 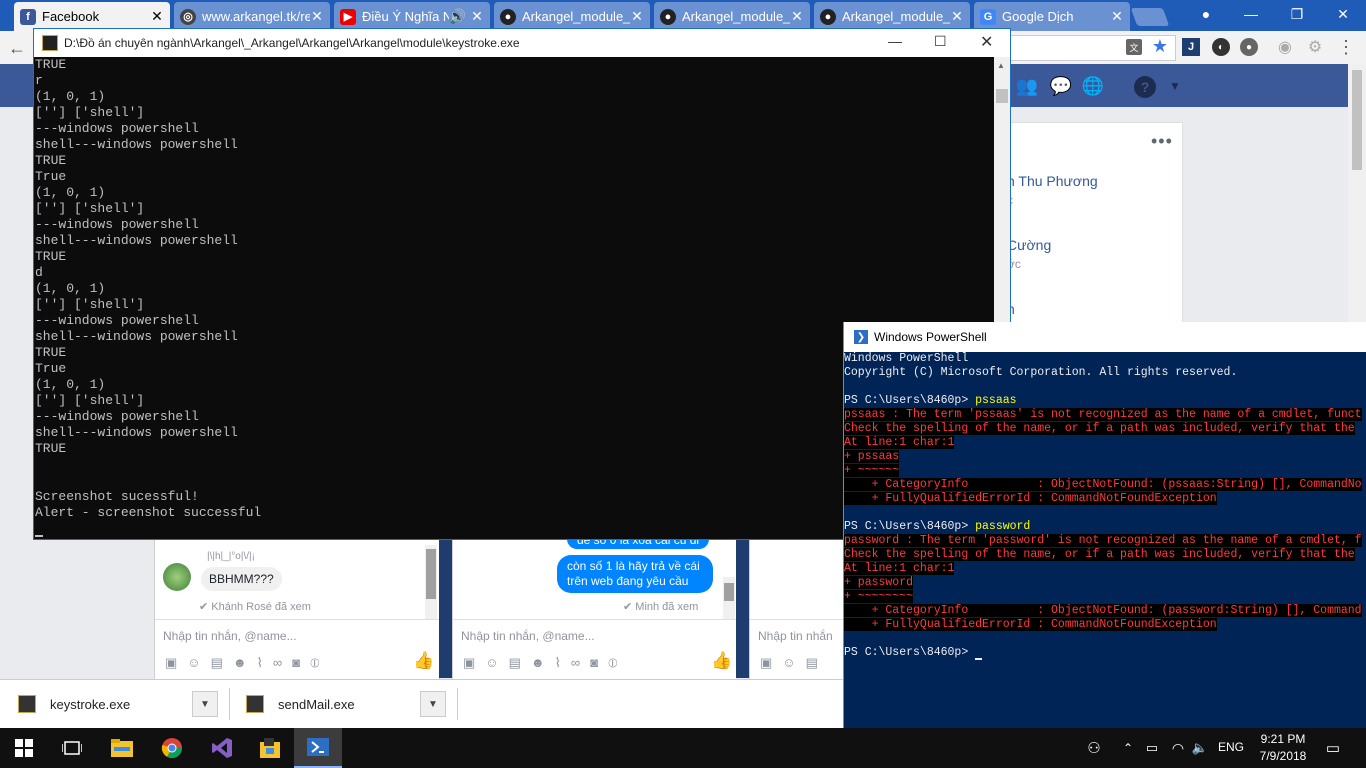 I want to click on maximize-icon: ☐, so click(x=940, y=41).